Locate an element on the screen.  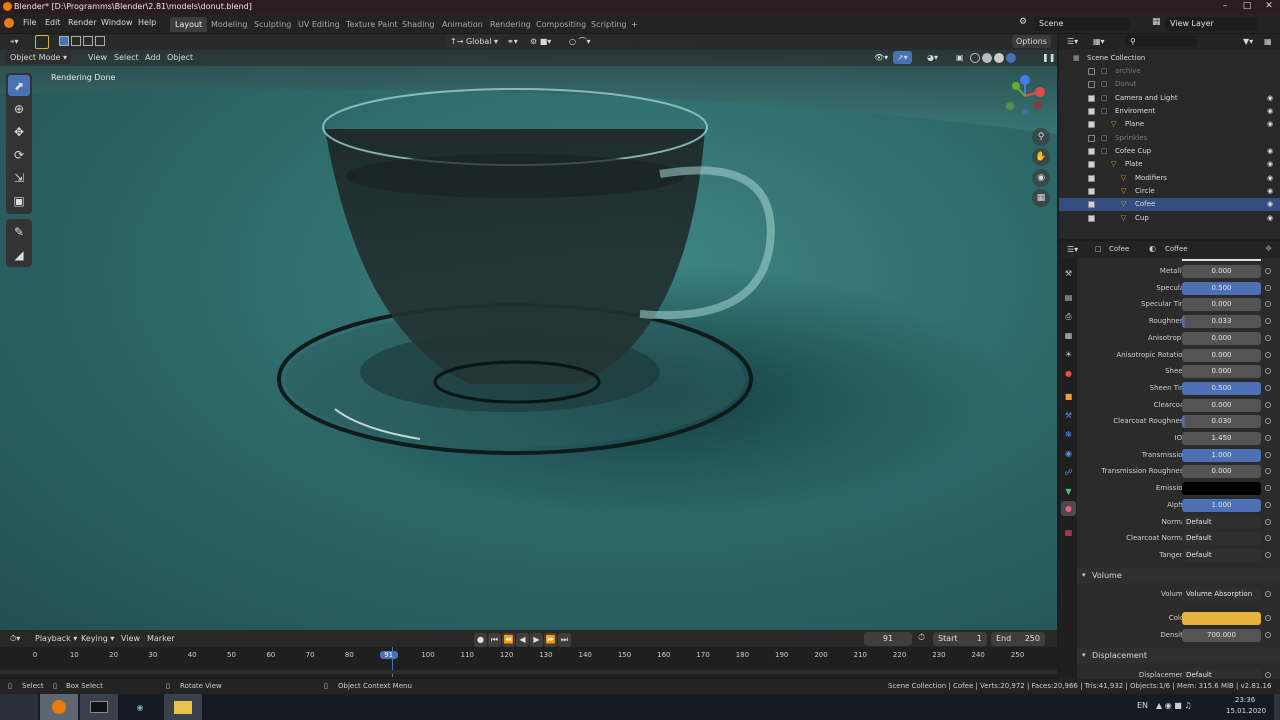
viewport-menu-select: Select is located at coordinates (126, 57).